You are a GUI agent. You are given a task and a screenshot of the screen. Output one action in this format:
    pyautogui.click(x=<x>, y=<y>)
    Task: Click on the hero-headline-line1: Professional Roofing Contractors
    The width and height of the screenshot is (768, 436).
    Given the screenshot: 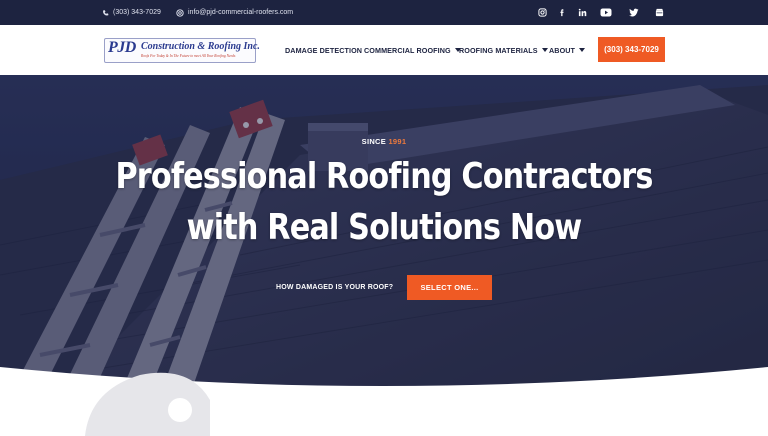 What is the action you would take?
    pyautogui.click(x=384, y=176)
    